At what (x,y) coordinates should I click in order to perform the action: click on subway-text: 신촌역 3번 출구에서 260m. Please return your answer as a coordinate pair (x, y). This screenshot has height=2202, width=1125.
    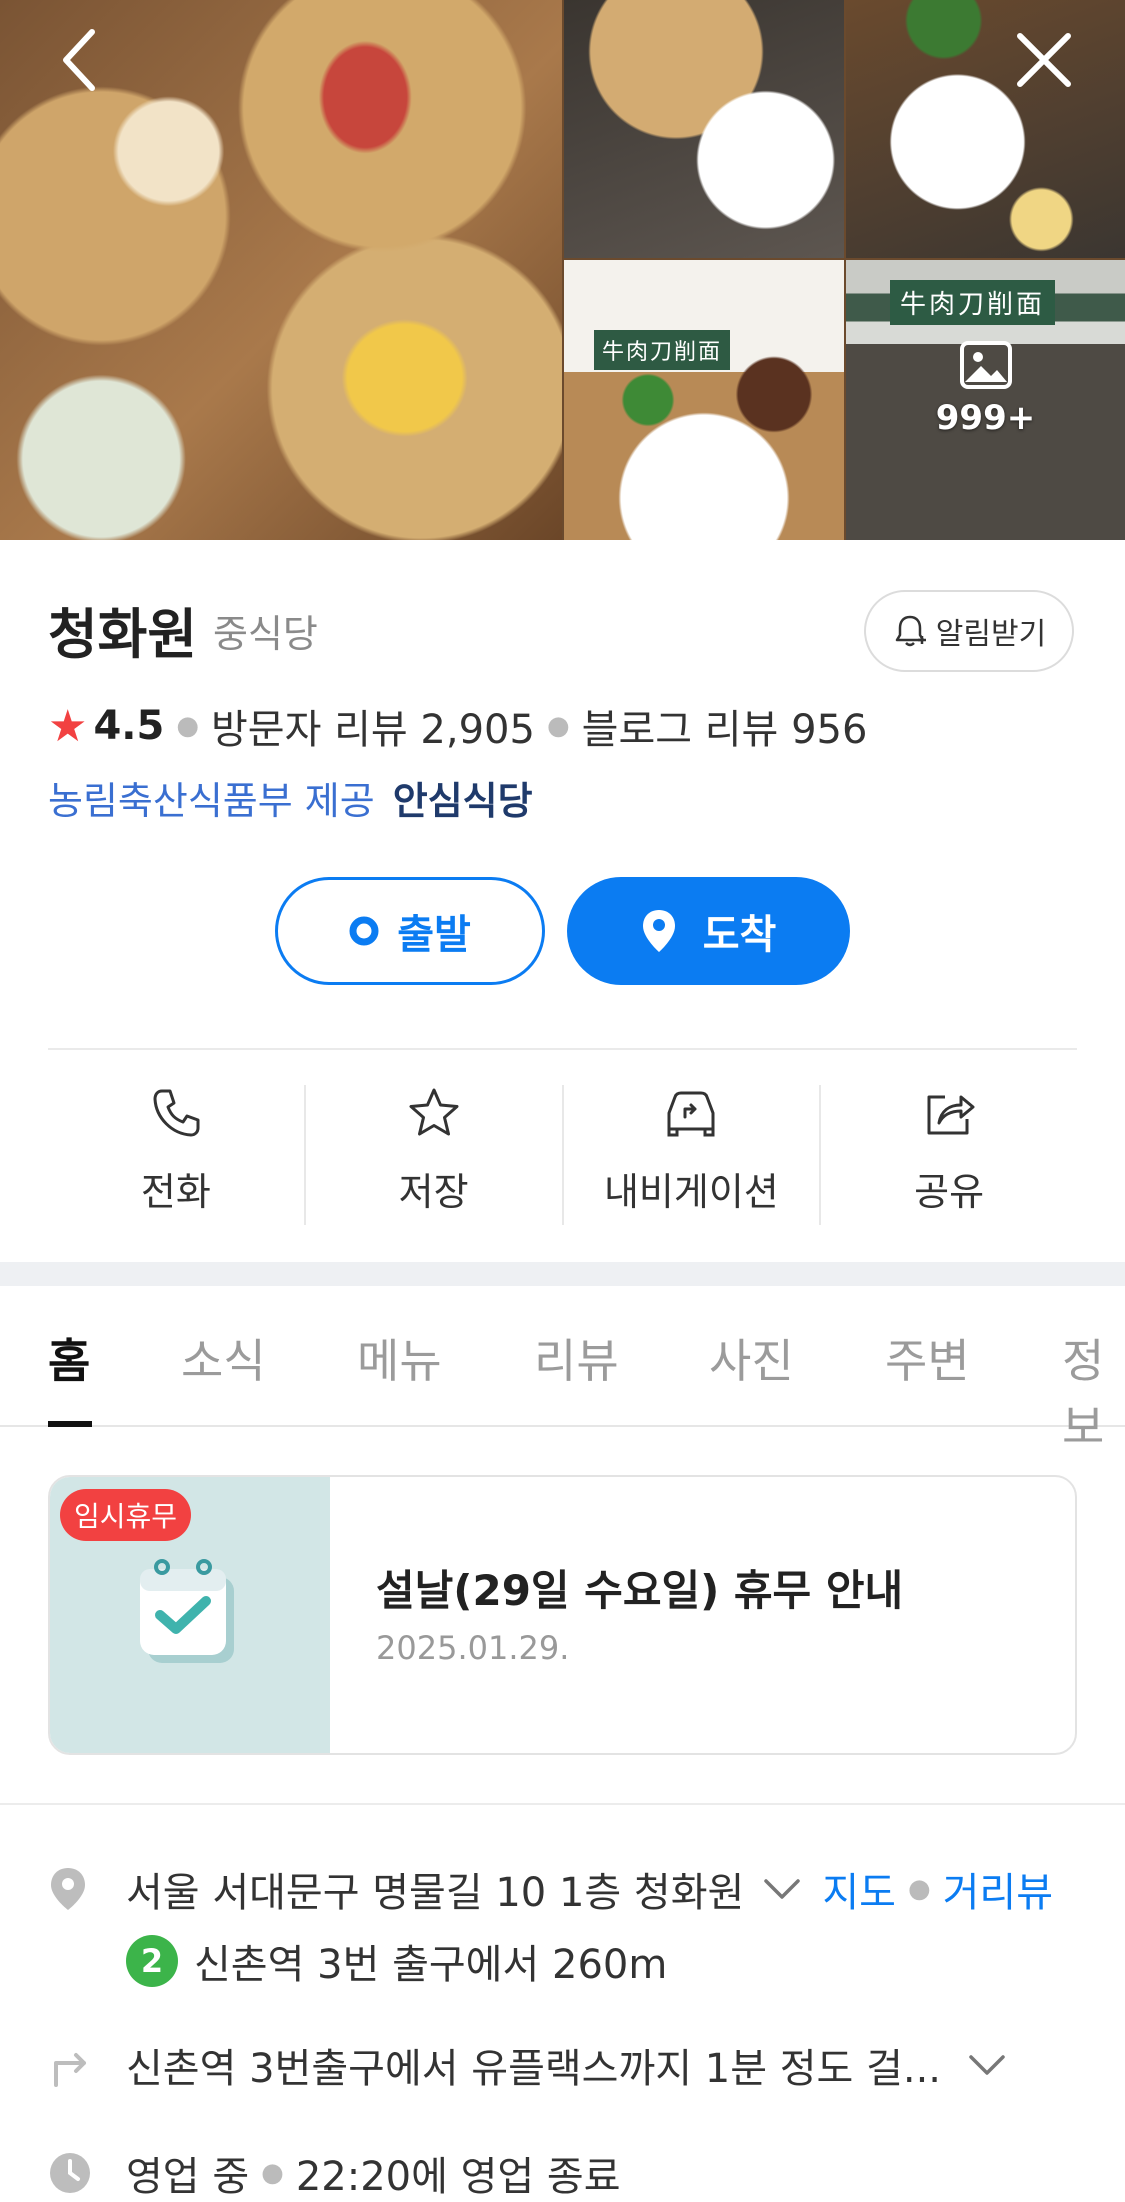
    Looking at the image, I should click on (431, 1965).